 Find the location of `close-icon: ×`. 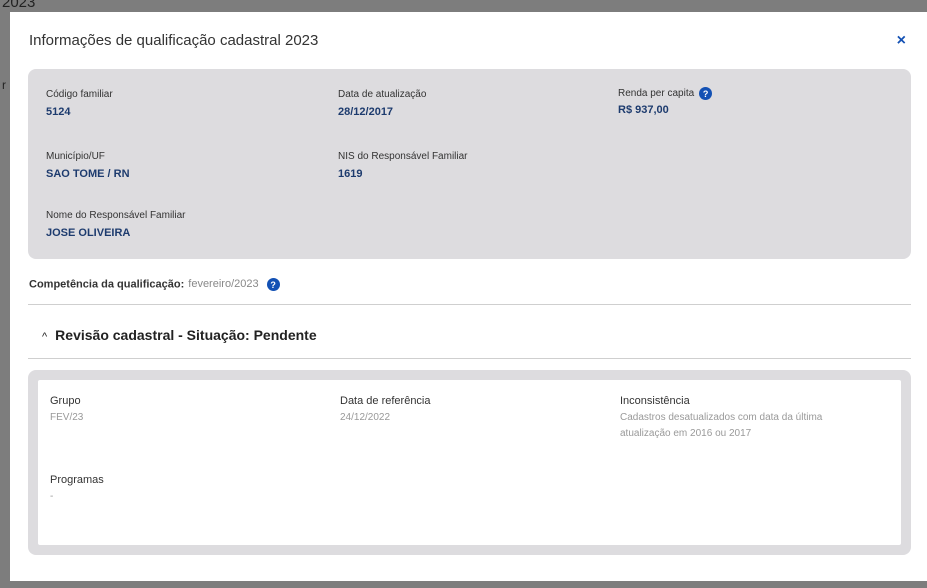

close-icon: × is located at coordinates (901, 41).